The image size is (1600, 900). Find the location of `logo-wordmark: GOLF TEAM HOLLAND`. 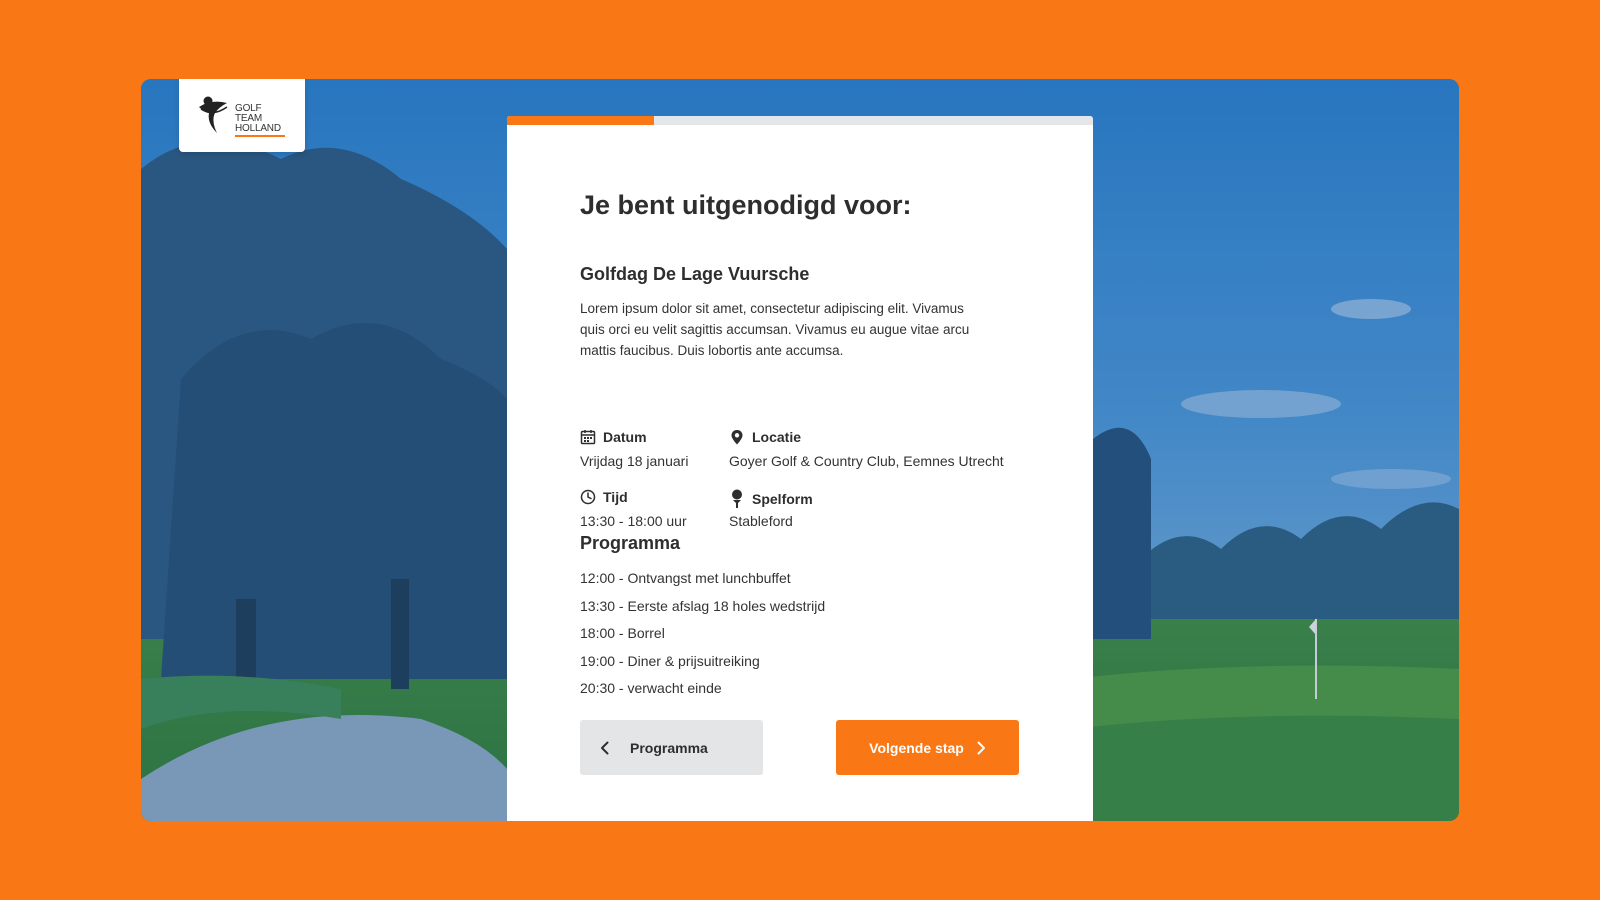

logo-wordmark: GOLF TEAM HOLLAND is located at coordinates (258, 119).